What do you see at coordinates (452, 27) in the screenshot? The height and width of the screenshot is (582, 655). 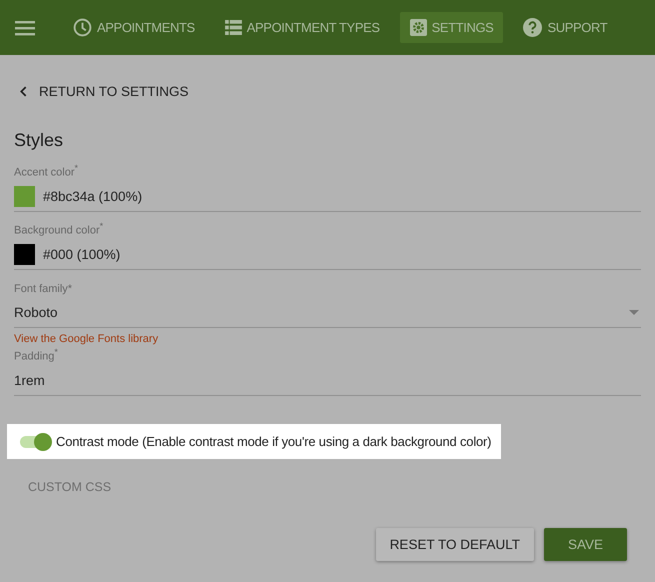 I see `nav-tab: SETTINGS` at bounding box center [452, 27].